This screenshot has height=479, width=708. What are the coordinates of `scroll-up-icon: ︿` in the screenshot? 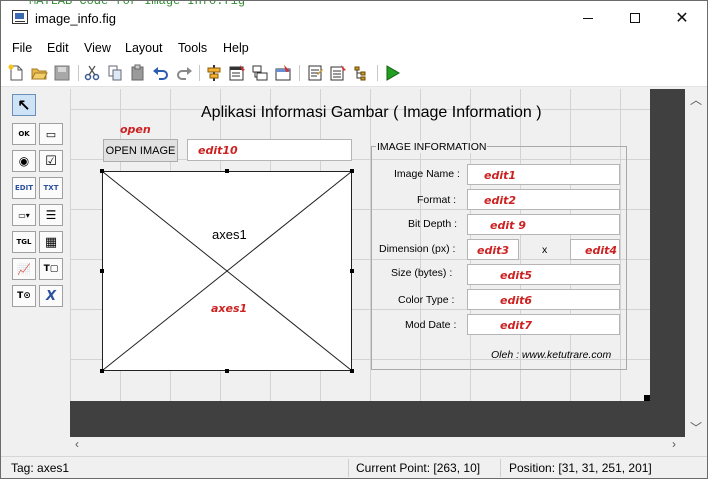 It's located at (696, 99).